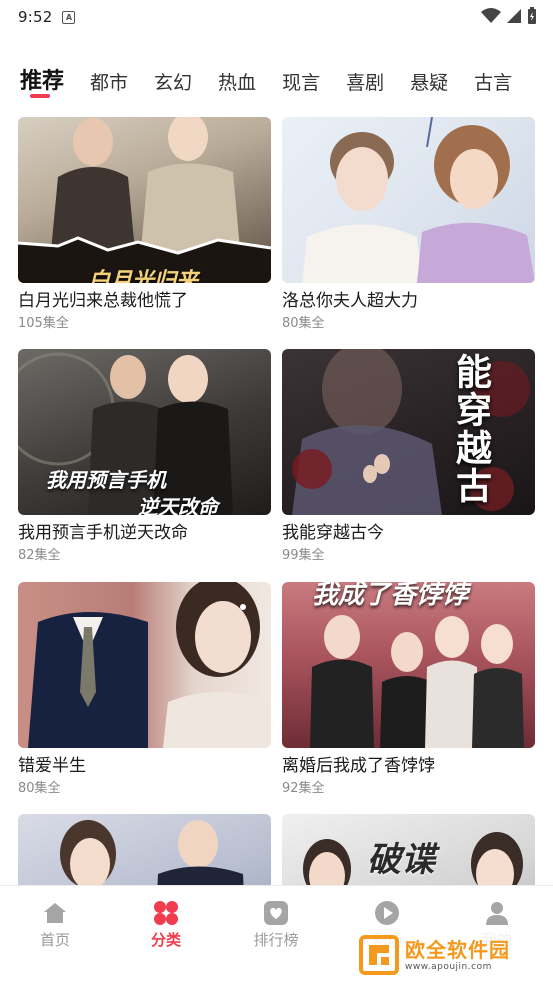 The height and width of the screenshot is (984, 553). What do you see at coordinates (408, 533) in the screenshot?
I see `drama-title: 我能穿越古今` at bounding box center [408, 533].